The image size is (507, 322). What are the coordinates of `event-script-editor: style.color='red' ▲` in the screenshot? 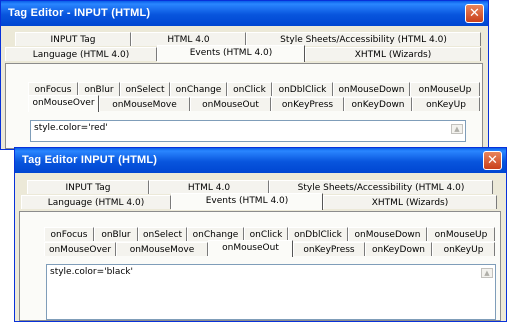 It's located at (248, 131).